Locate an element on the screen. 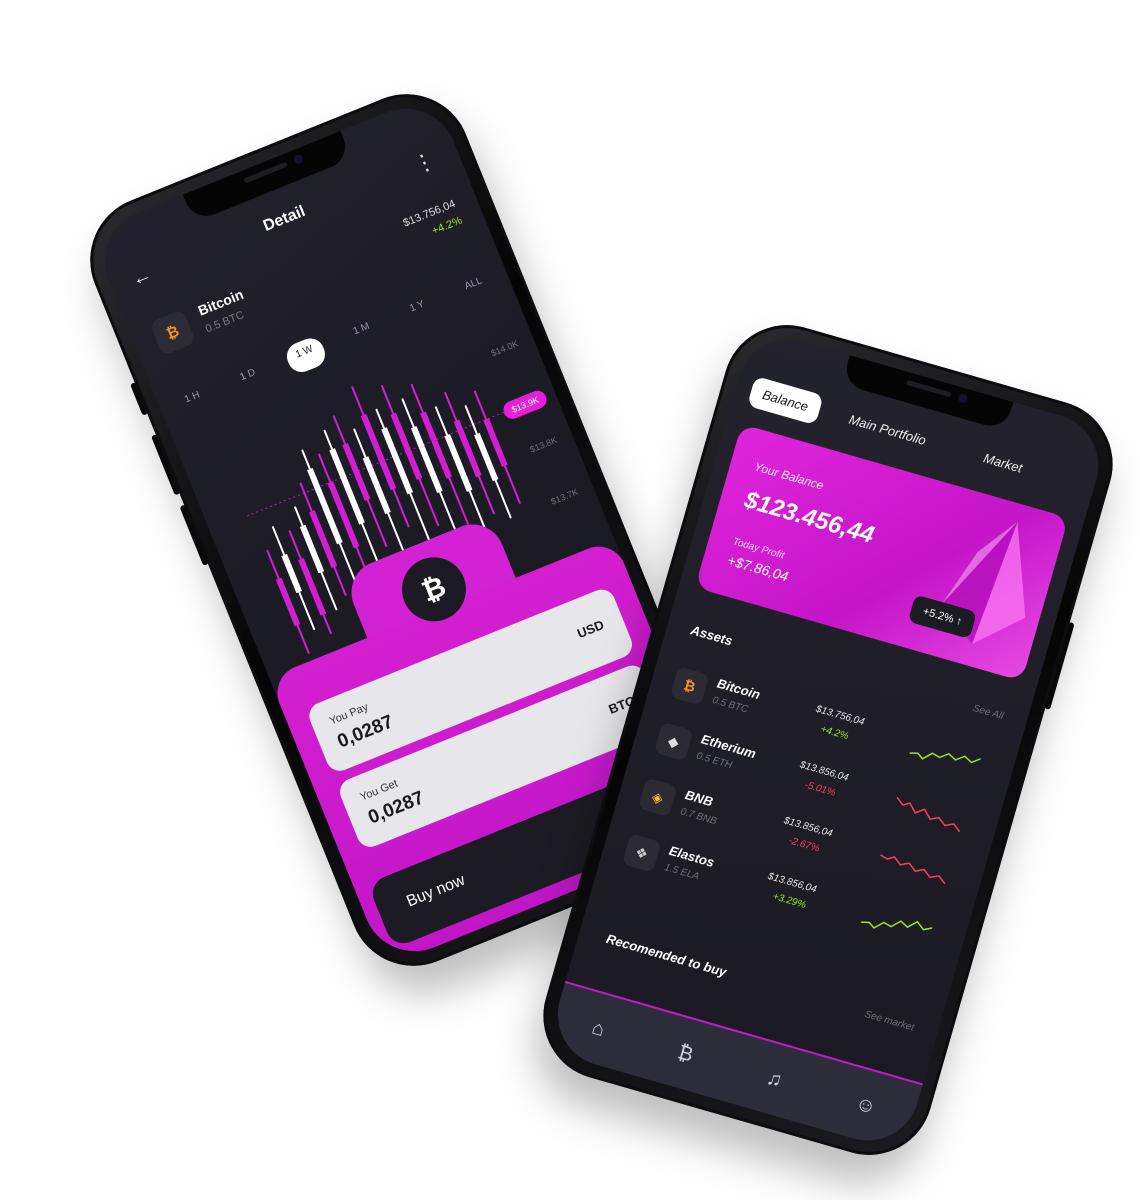 Image resolution: width=1140 pixels, height=1200 pixels. tf-1d: 1 D is located at coordinates (249, 378).